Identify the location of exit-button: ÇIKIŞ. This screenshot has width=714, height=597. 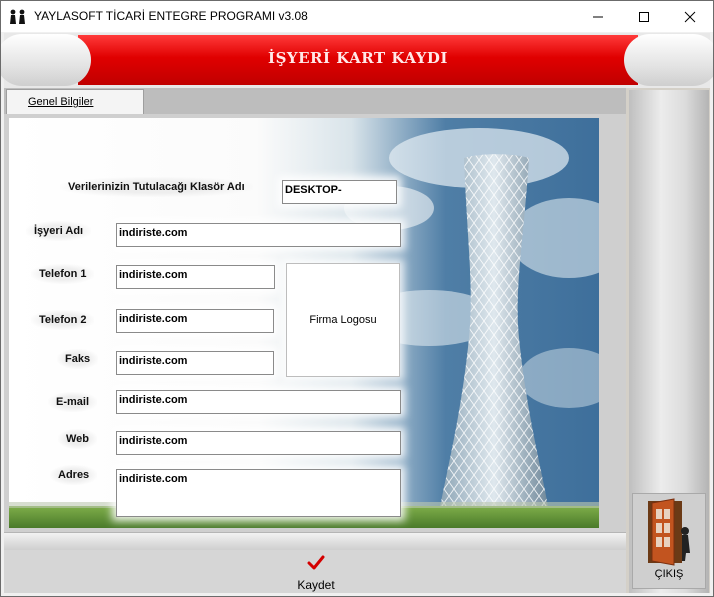
(669, 541).